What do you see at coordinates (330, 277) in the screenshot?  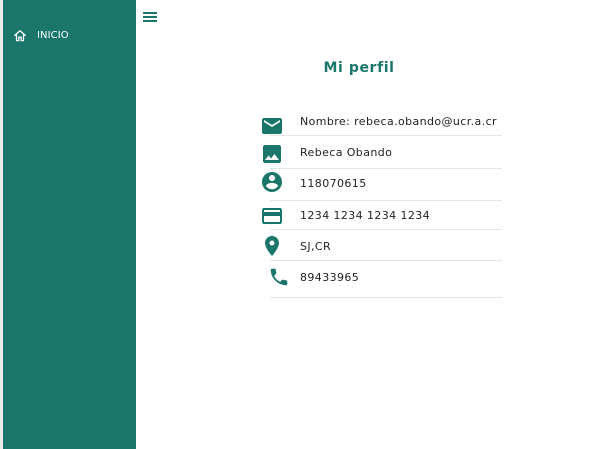 I see `profile-phone-text: 89433965` at bounding box center [330, 277].